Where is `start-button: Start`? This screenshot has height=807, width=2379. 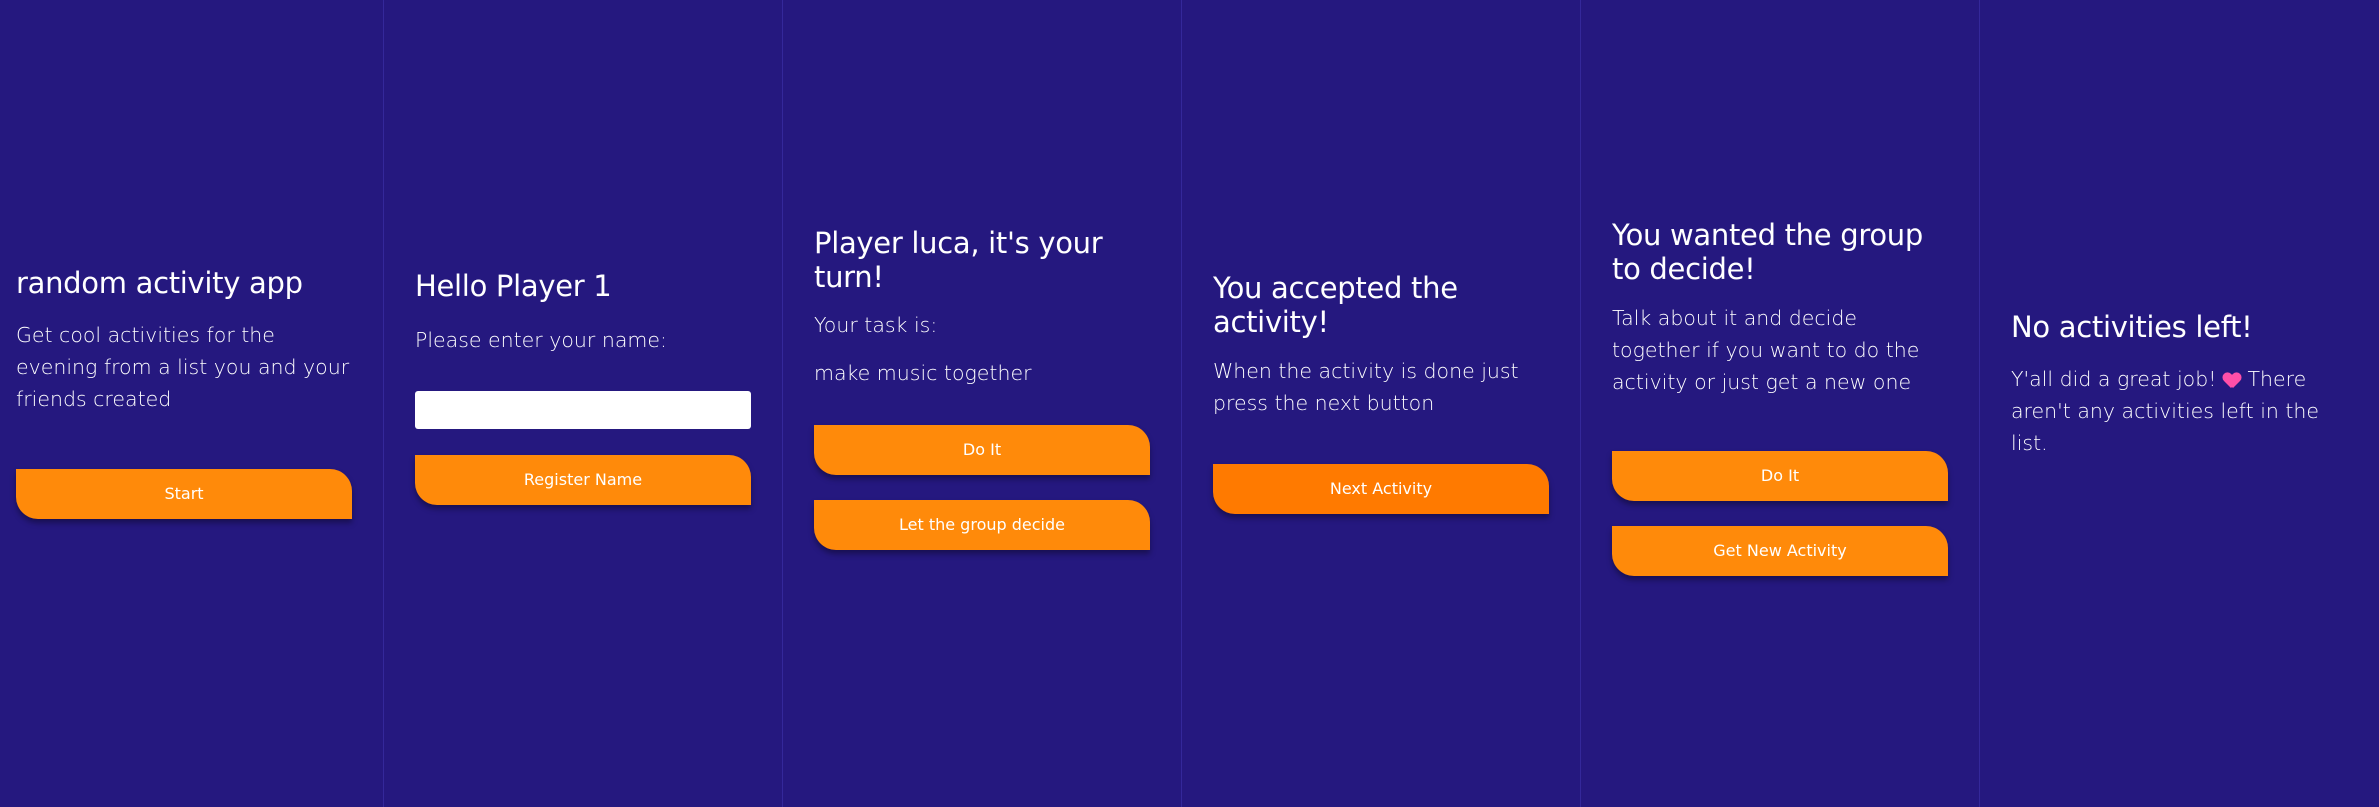
start-button: Start is located at coordinates (184, 494).